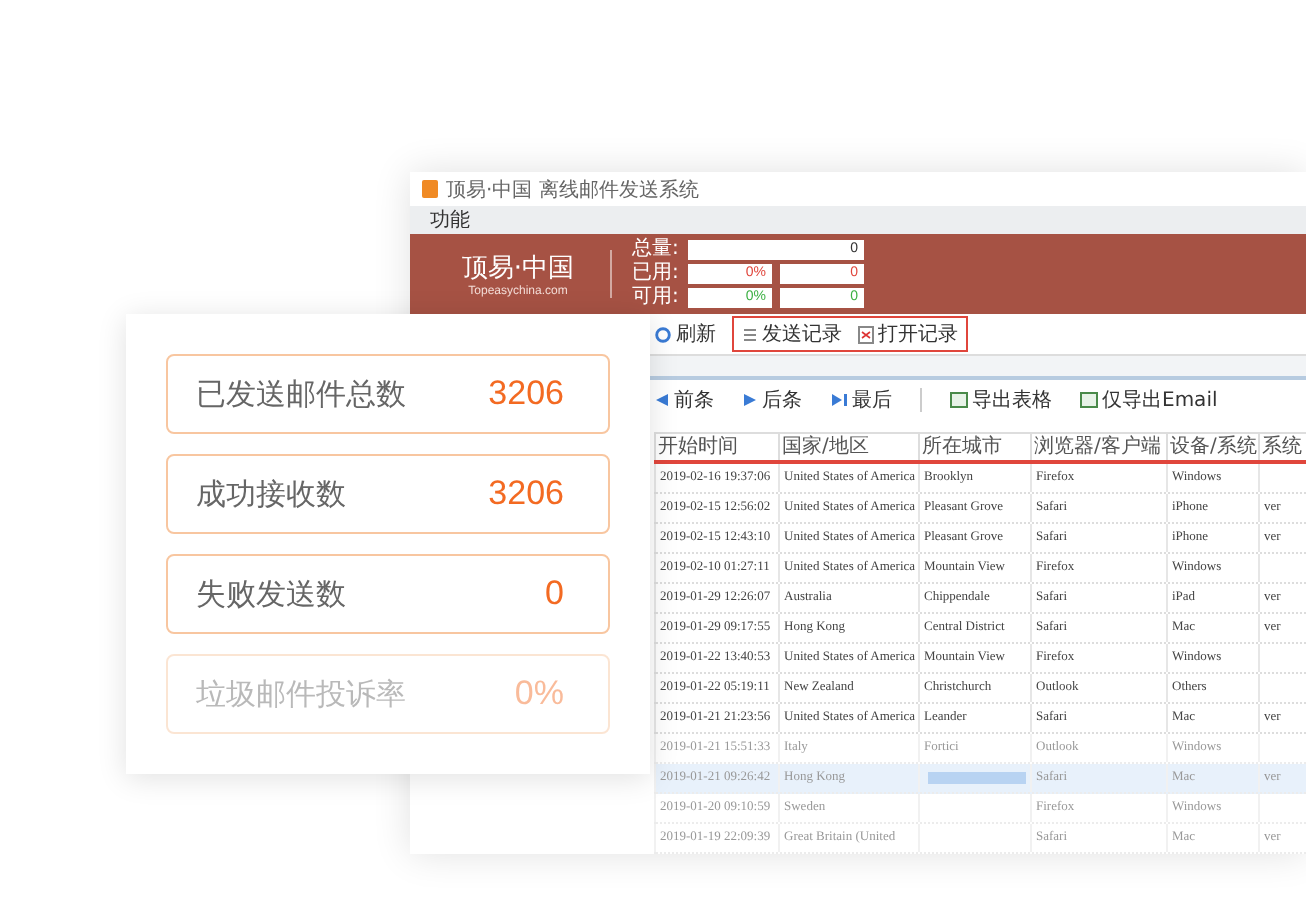 The image size is (1306, 922). What do you see at coordinates (554, 594) in the screenshot?
I see `stat-value: 0` at bounding box center [554, 594].